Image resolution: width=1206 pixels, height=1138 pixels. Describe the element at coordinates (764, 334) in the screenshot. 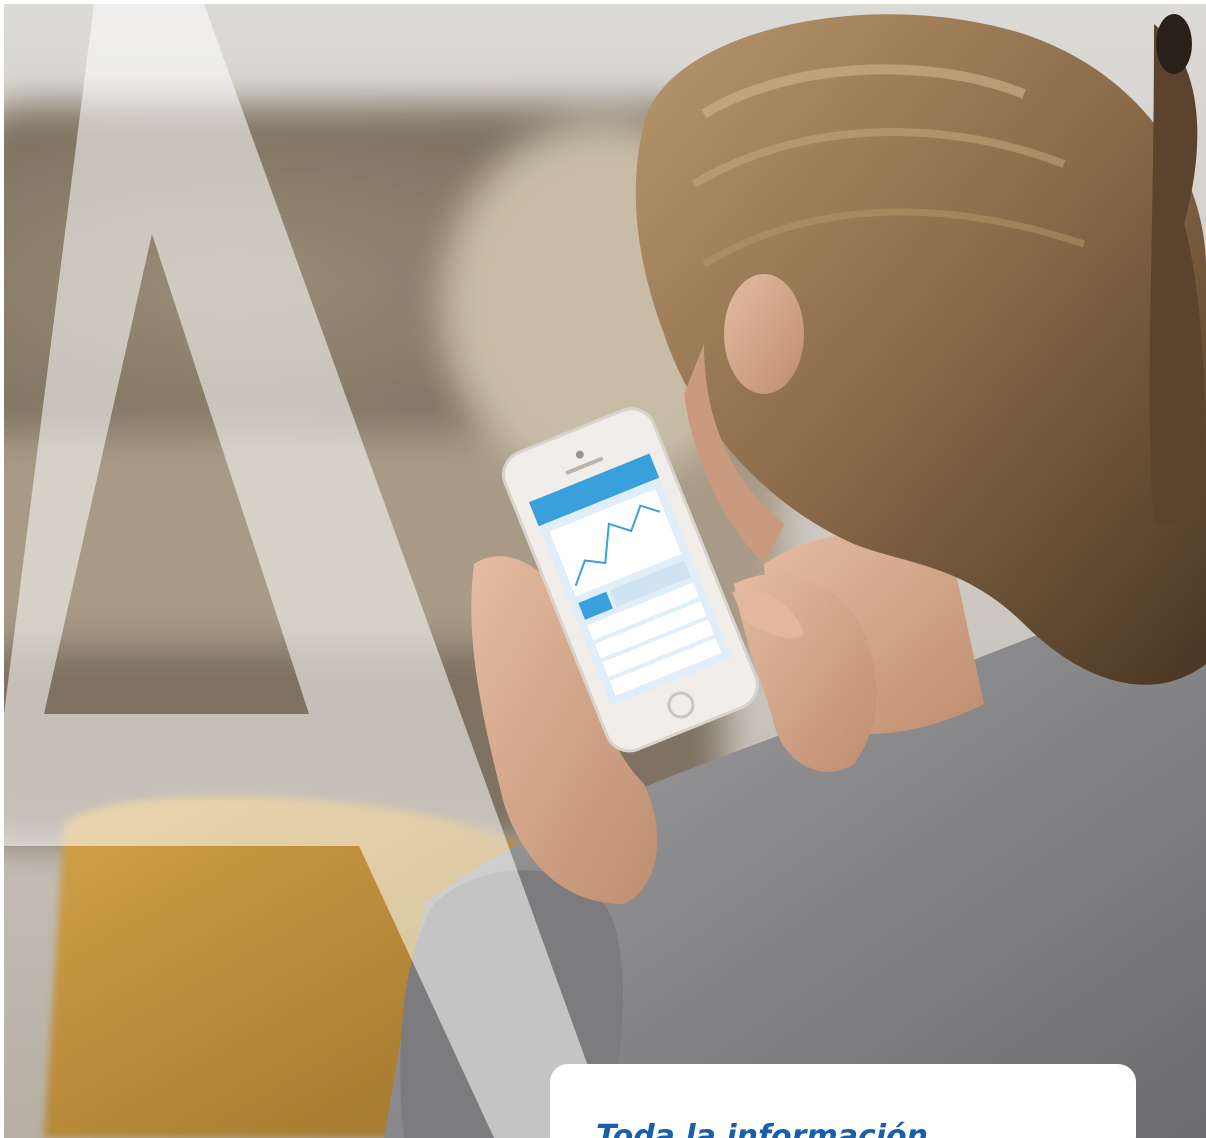

I see `ear` at that location.